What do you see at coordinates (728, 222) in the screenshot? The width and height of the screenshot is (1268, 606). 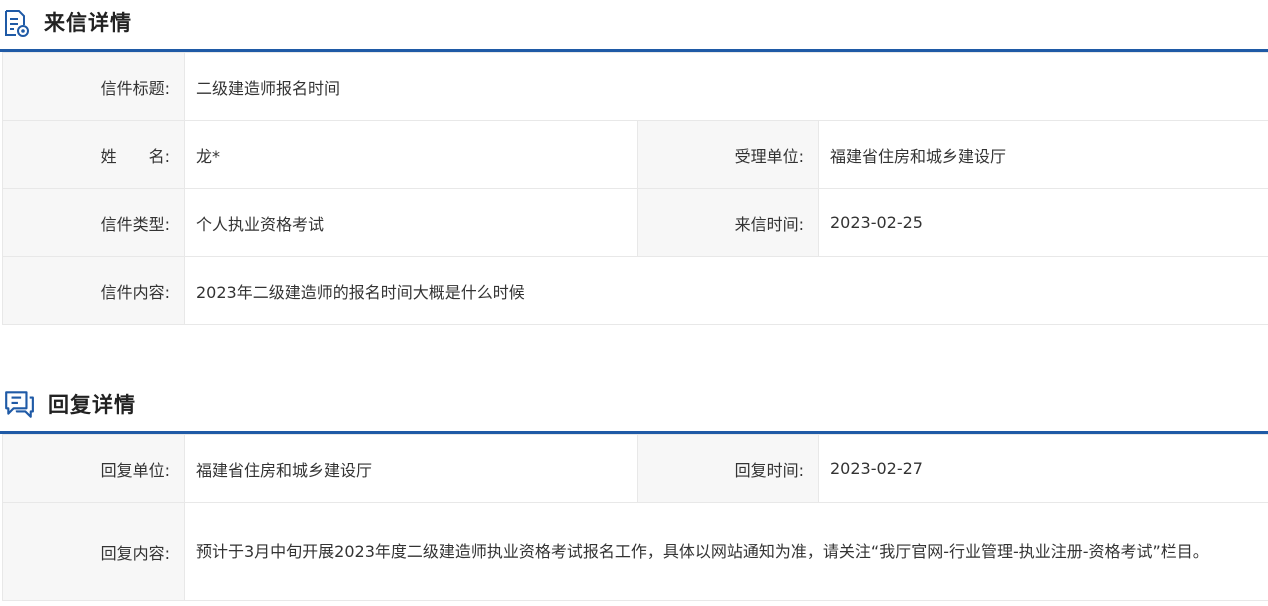 I see `letter-date-label: 来信时间:` at bounding box center [728, 222].